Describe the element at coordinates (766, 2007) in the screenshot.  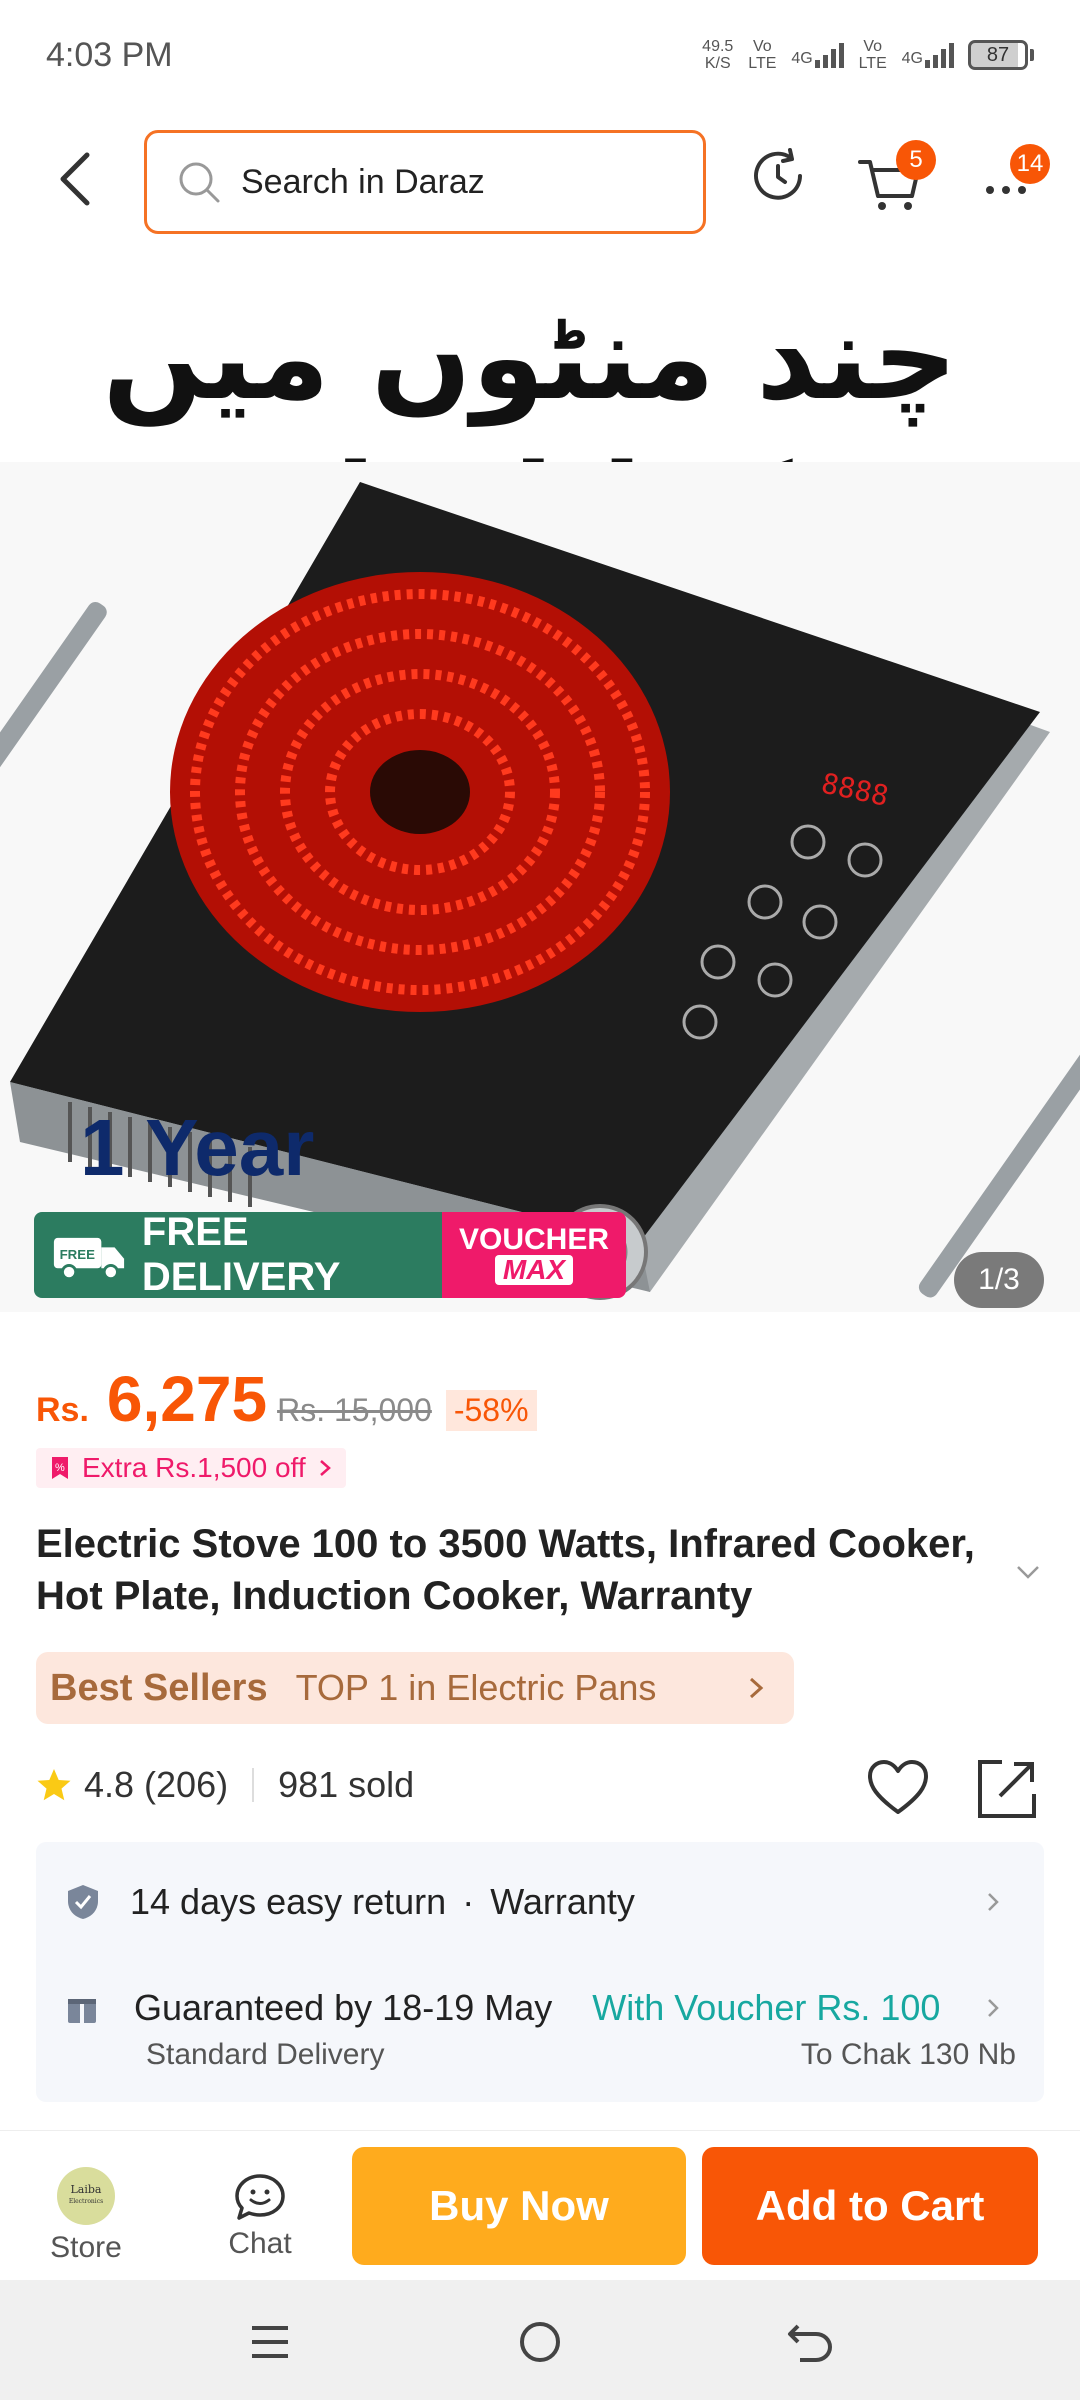
I see `delivery-voucher: With Voucher Rs. 100` at that location.